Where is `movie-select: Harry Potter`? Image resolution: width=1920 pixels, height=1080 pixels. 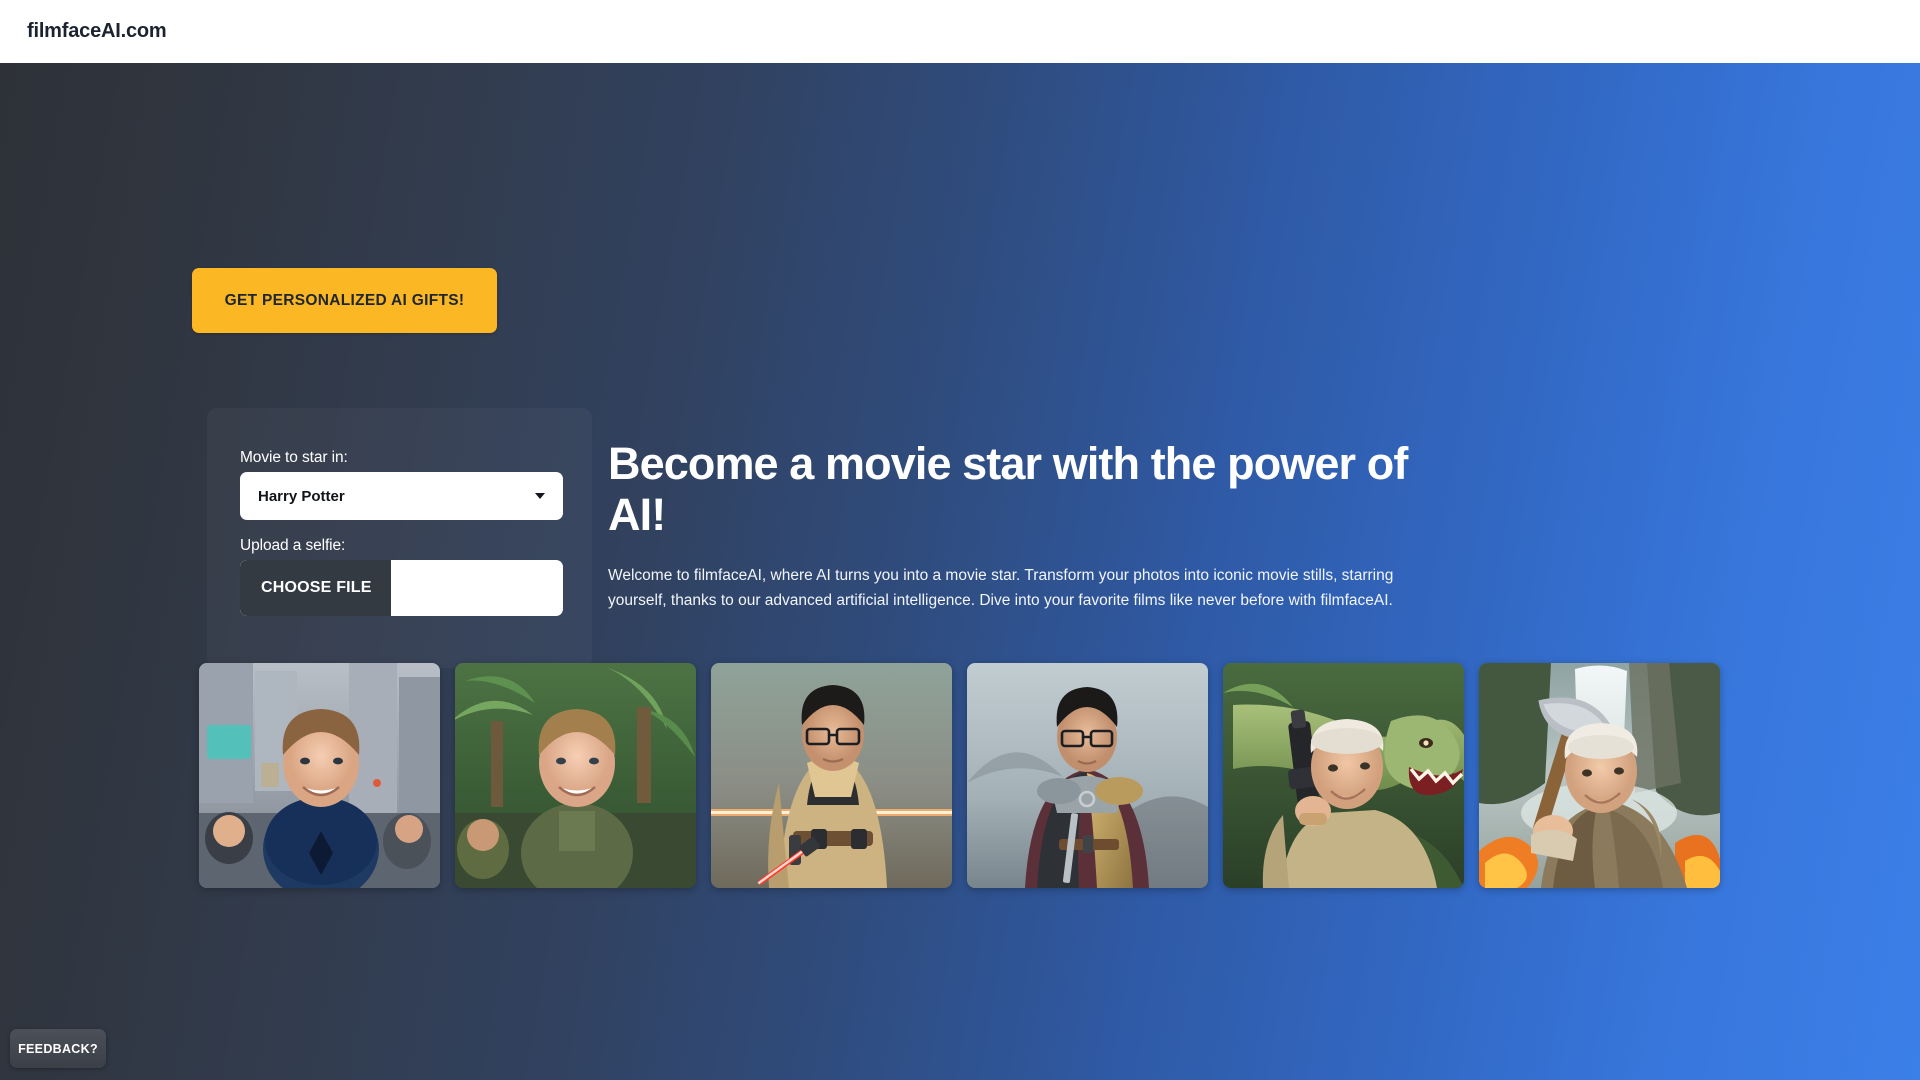 movie-select: Harry Potter is located at coordinates (401, 496).